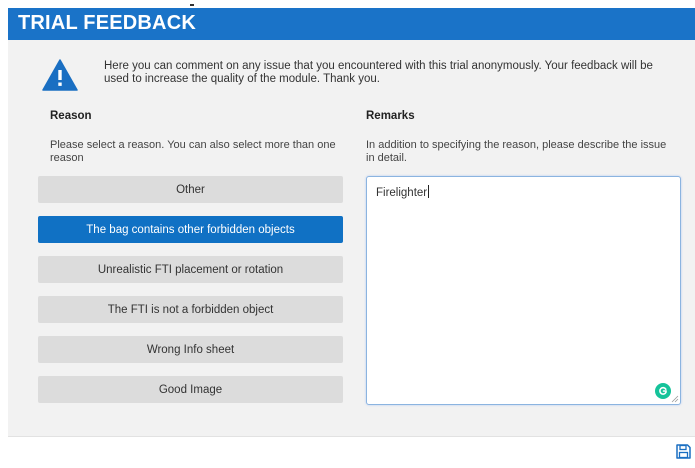 This screenshot has height=468, width=695. I want to click on reason-option-wrong-info-sheet: Wrong Info sheet, so click(190, 349).